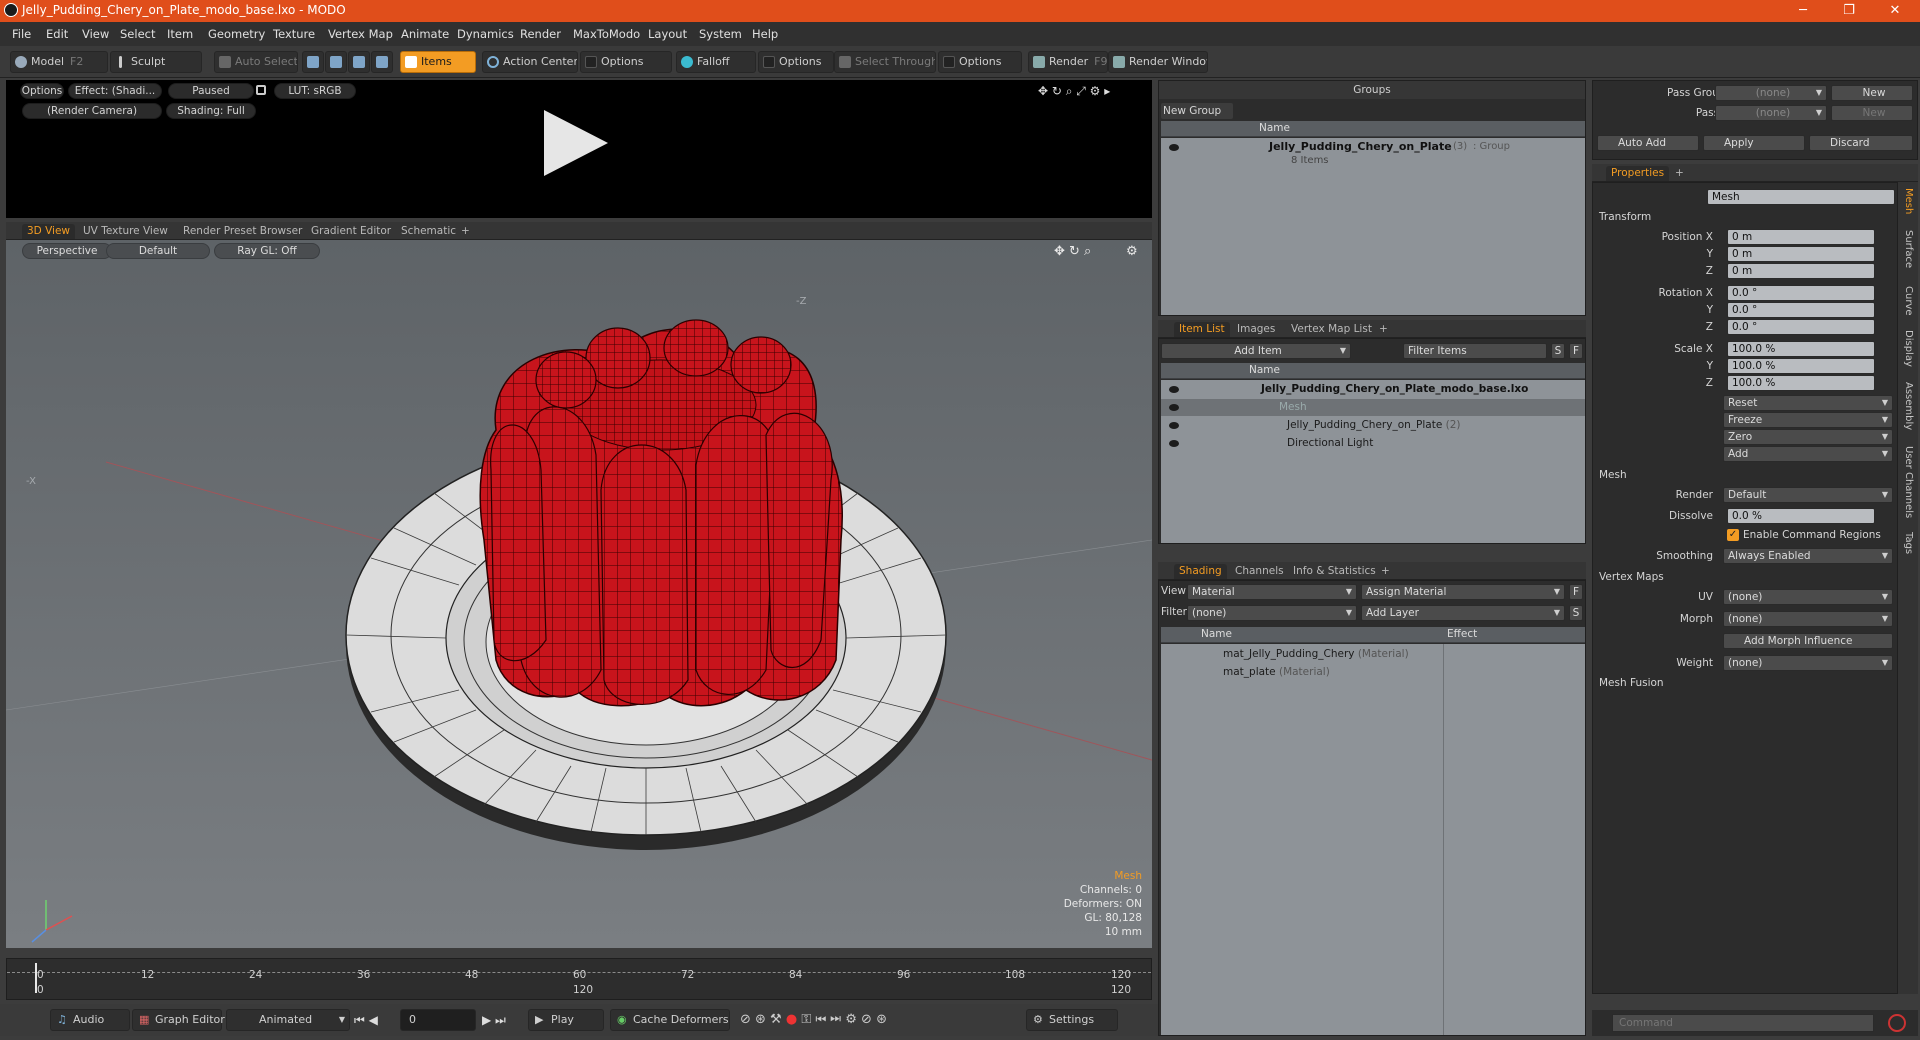  Describe the element at coordinates (1861, 143) in the screenshot. I see `discard-button: Discard` at that location.